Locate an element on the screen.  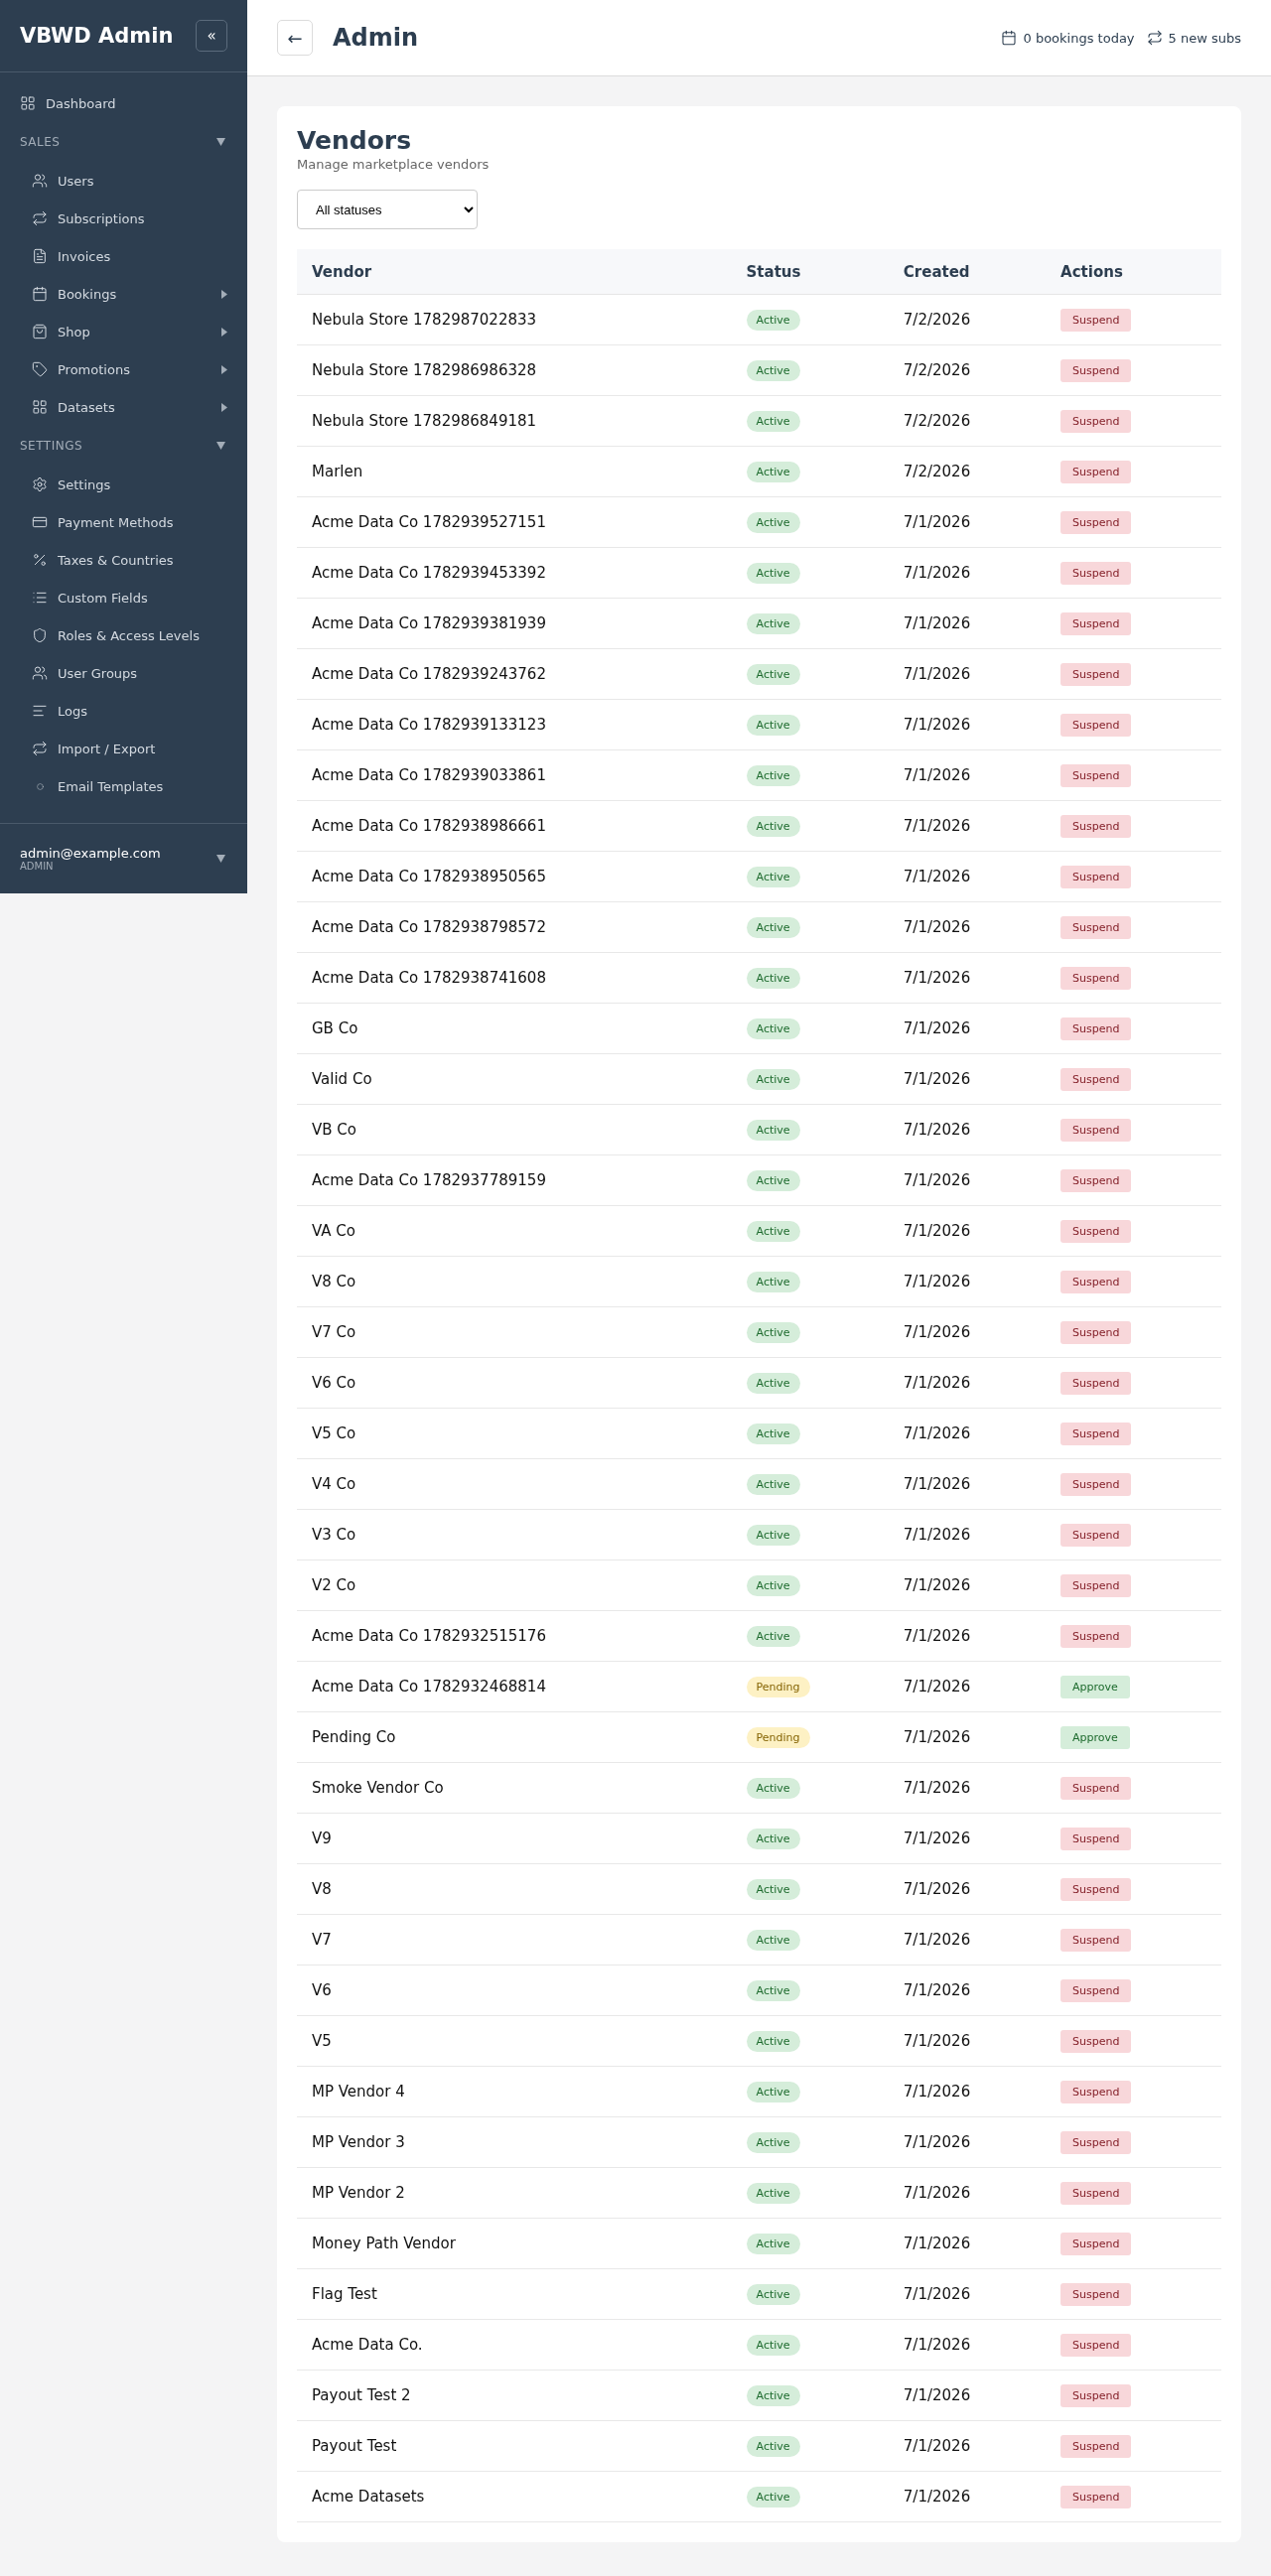
table-cell: V7 Co is located at coordinates (514, 1332).